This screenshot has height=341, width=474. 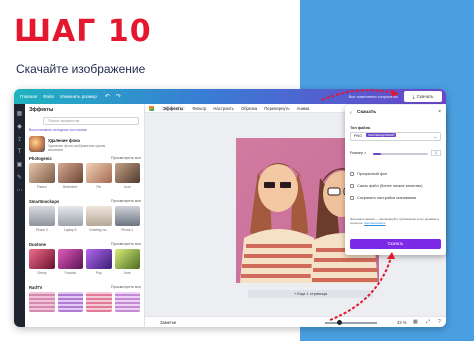 What do you see at coordinates (40, 158) in the screenshot?
I see `section-title: Photogenic` at bounding box center [40, 158].